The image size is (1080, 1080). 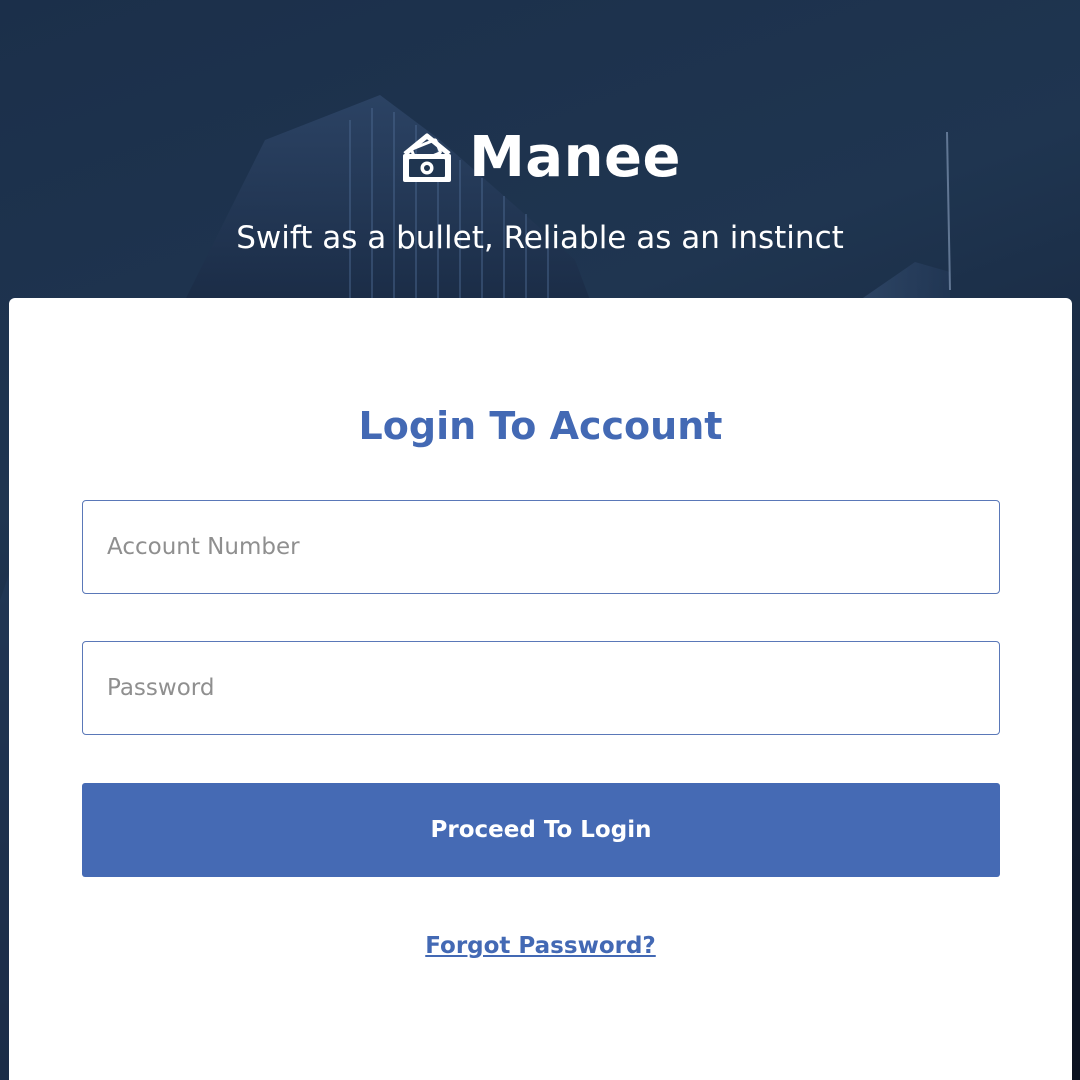 I want to click on forgot-password-container: Forgot Password?, so click(x=540, y=947).